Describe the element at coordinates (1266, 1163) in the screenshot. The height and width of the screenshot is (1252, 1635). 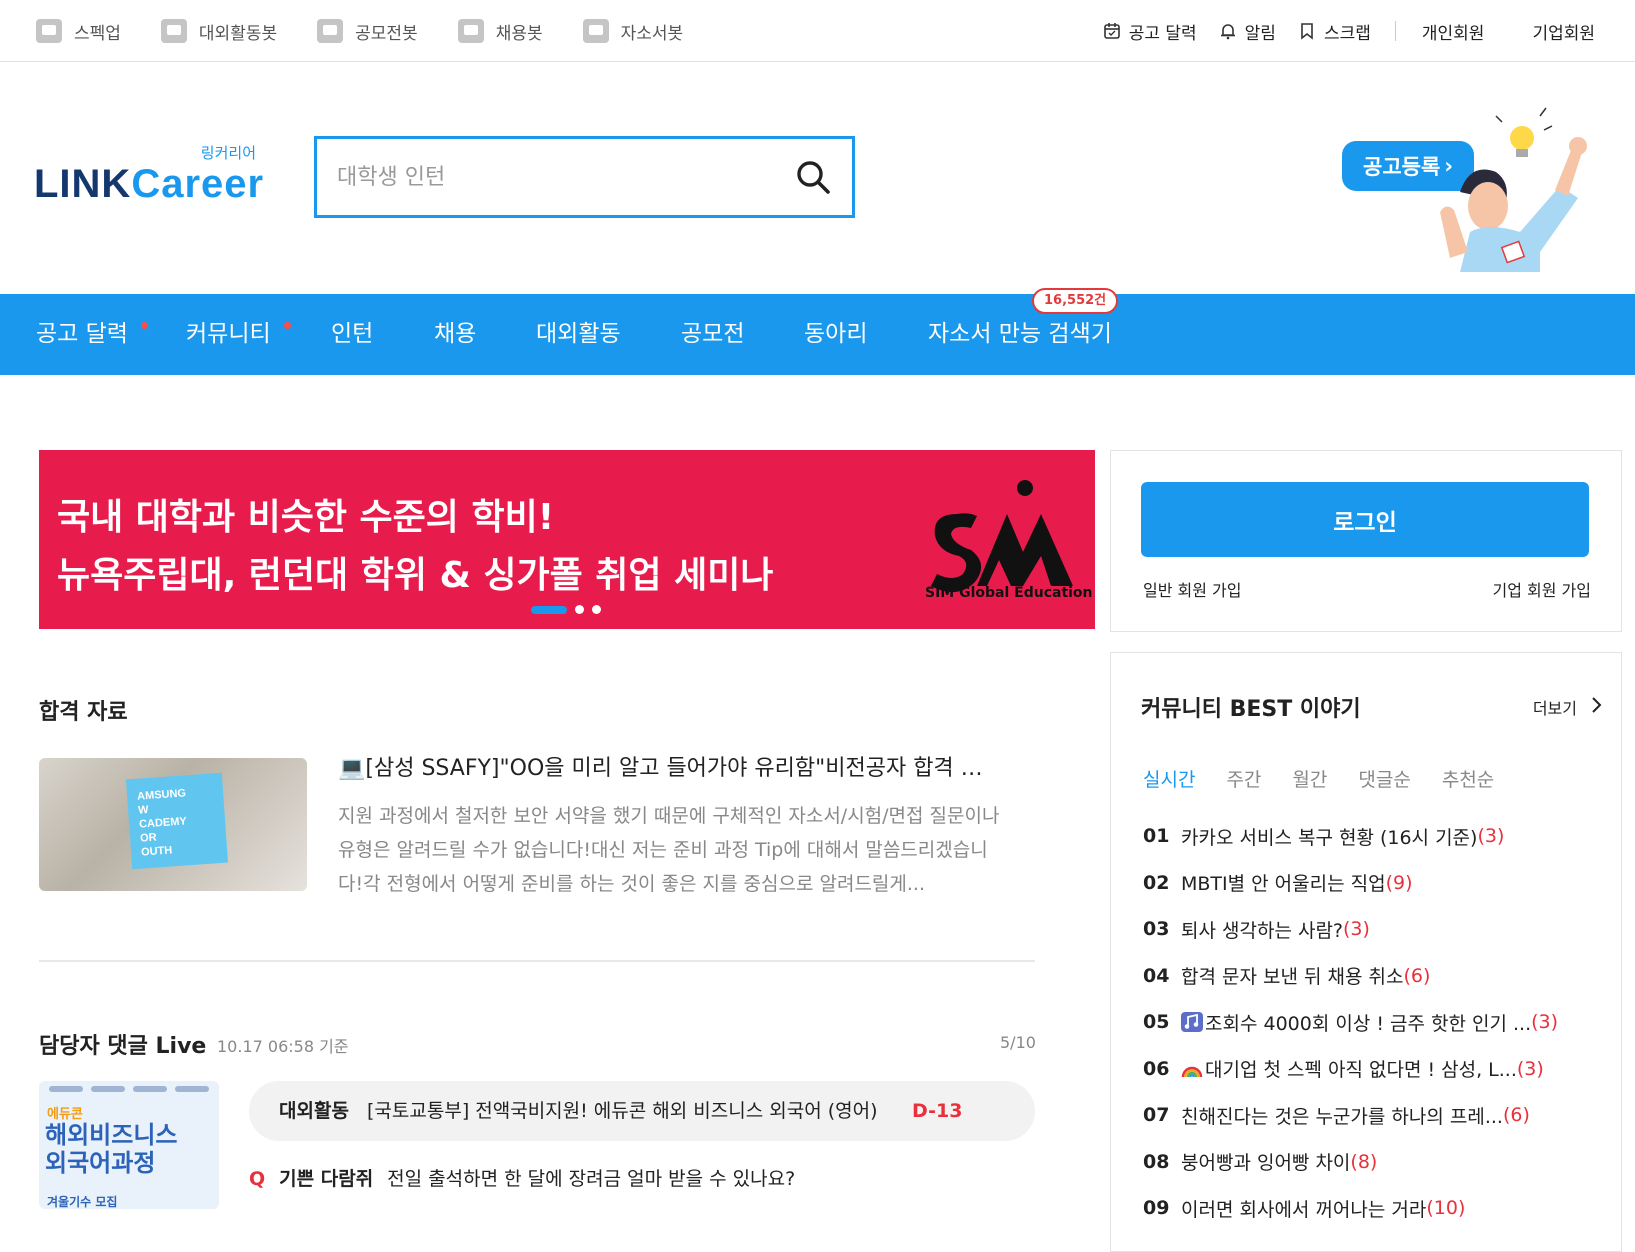
I see `item-title: 붕어빵과 잉어빵 차이` at that location.